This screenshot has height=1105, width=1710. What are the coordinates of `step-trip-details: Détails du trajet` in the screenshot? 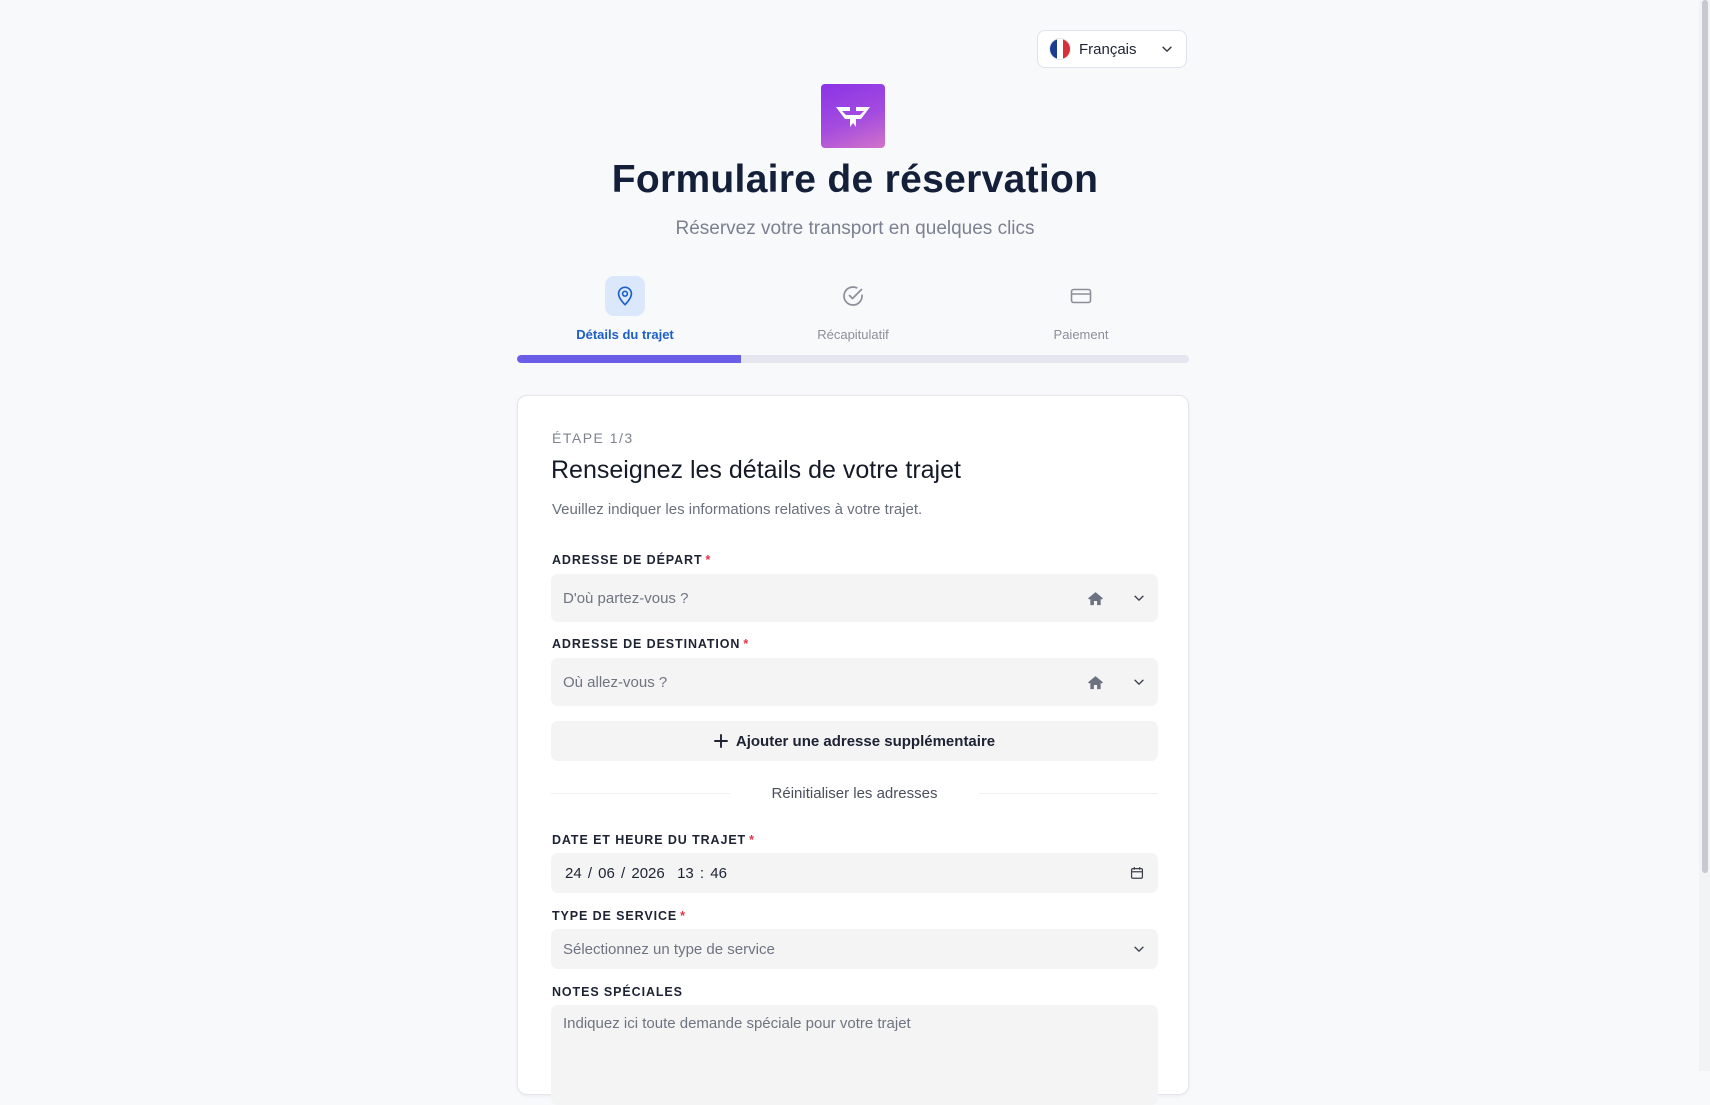 It's located at (625, 309).